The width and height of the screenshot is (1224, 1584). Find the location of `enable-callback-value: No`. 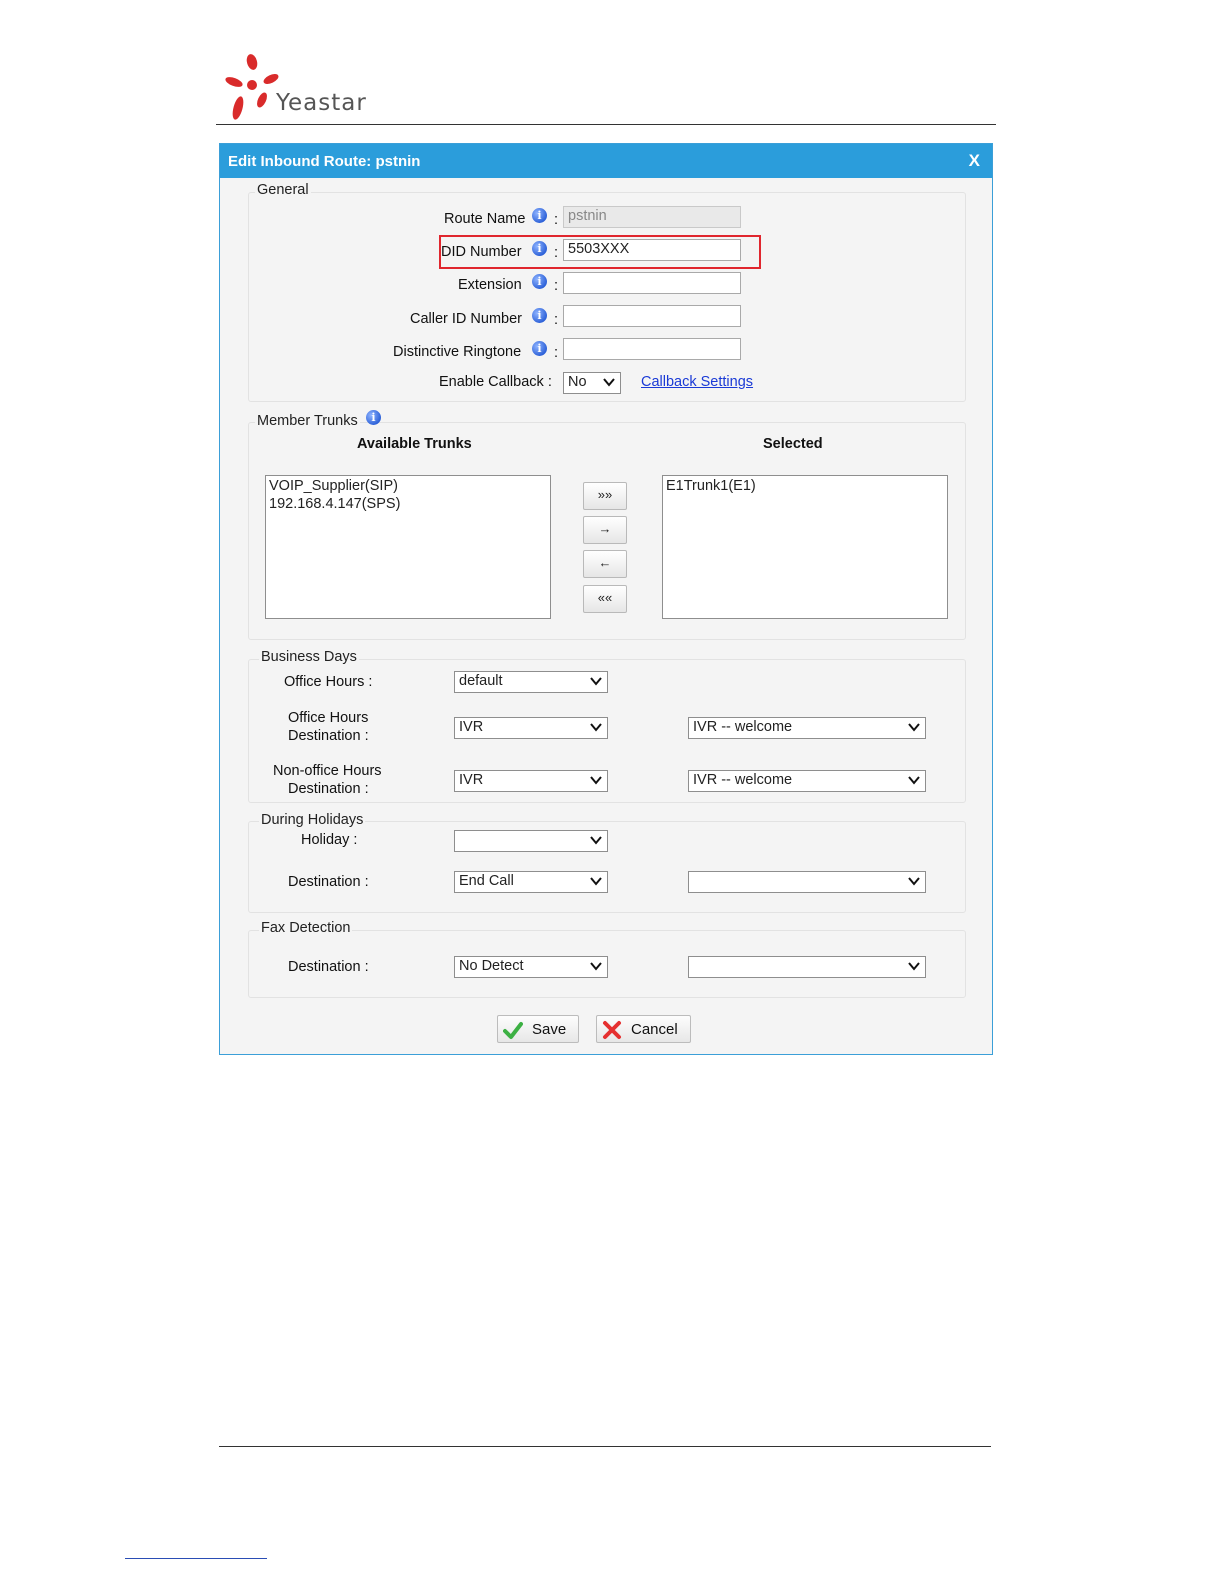

enable-callback-value: No is located at coordinates (577, 382).